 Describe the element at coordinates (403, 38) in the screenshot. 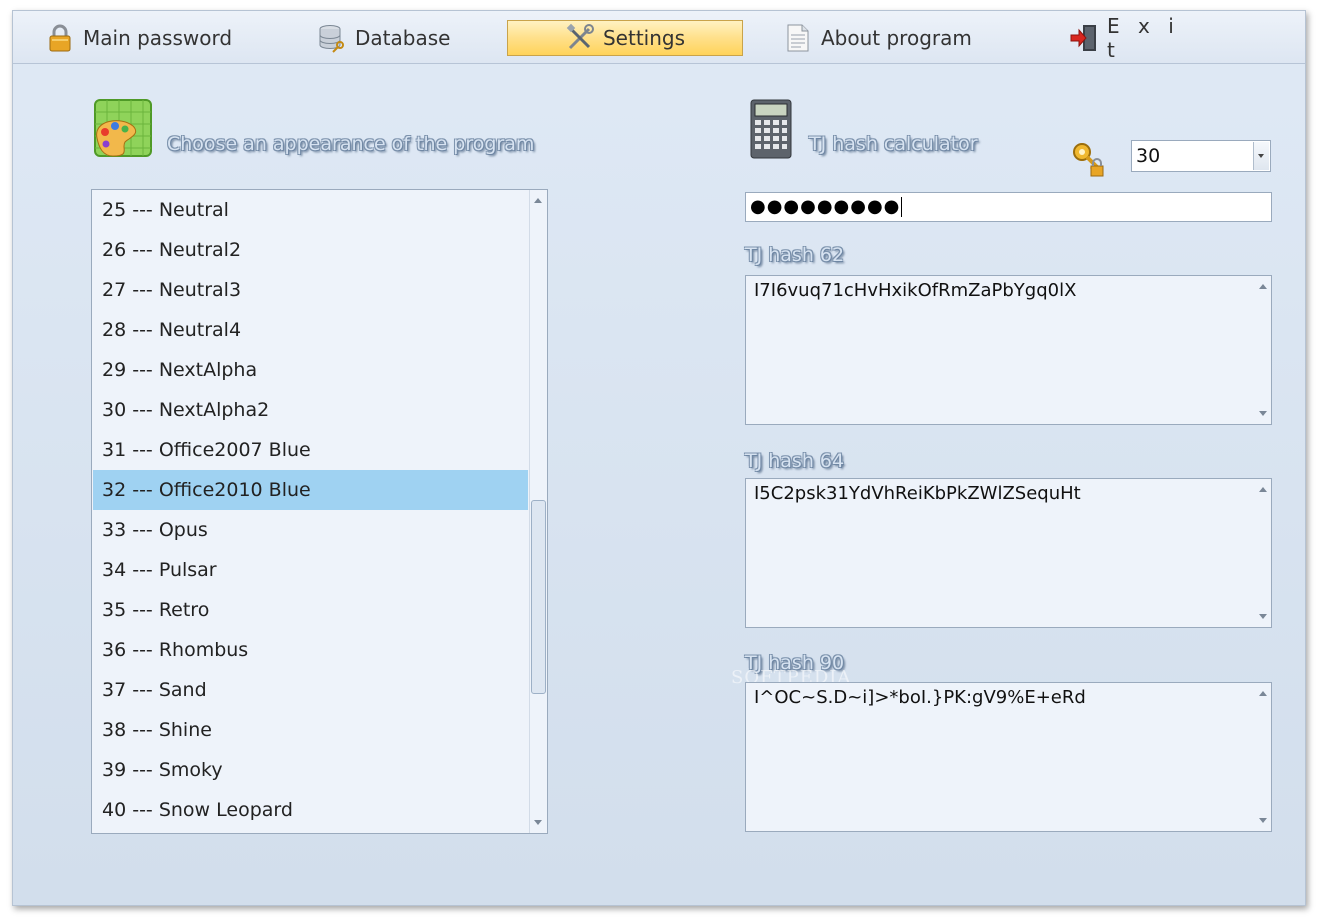

I see `menu-label: Database` at that location.